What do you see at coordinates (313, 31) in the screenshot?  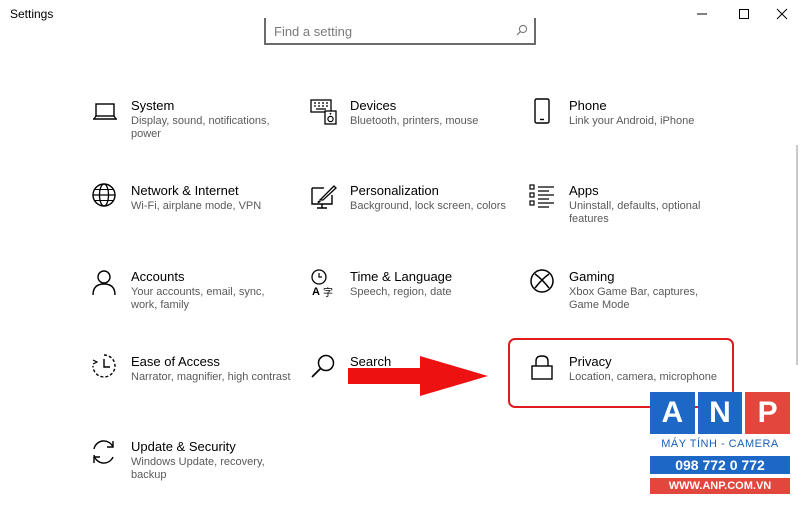 I see `search-placeholder: Find a setting` at bounding box center [313, 31].